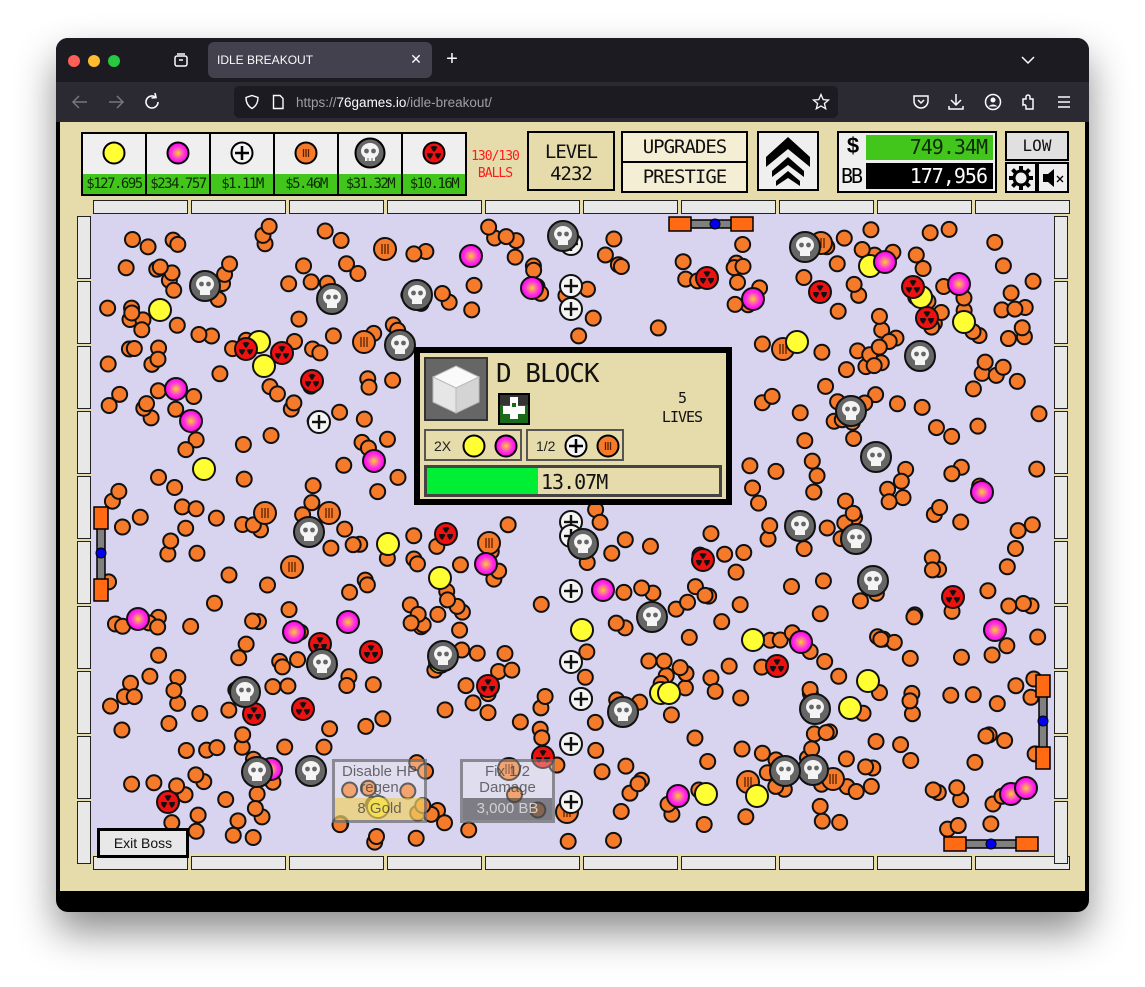 The width and height of the screenshot is (1145, 987). I want to click on balls-count-value: 130/130, so click(495, 156).